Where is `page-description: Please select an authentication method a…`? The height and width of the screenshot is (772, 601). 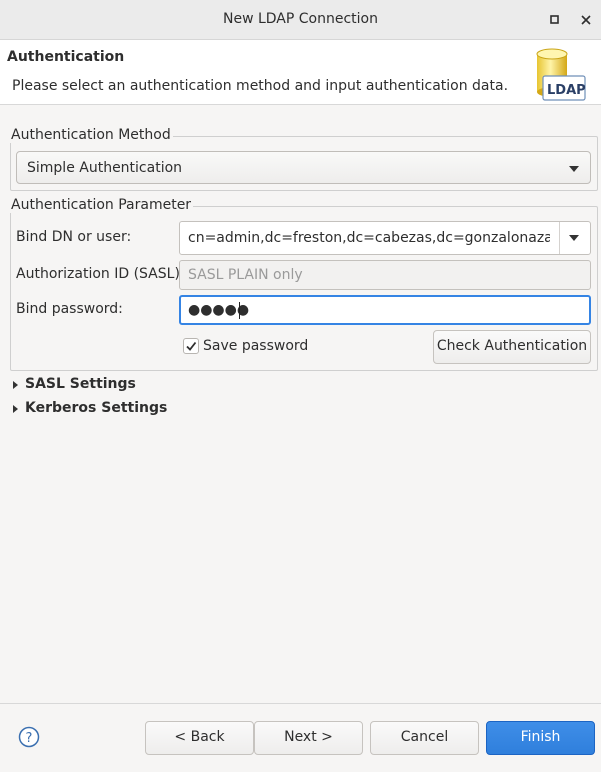
page-description: Please select an authentication method a… is located at coordinates (260, 86).